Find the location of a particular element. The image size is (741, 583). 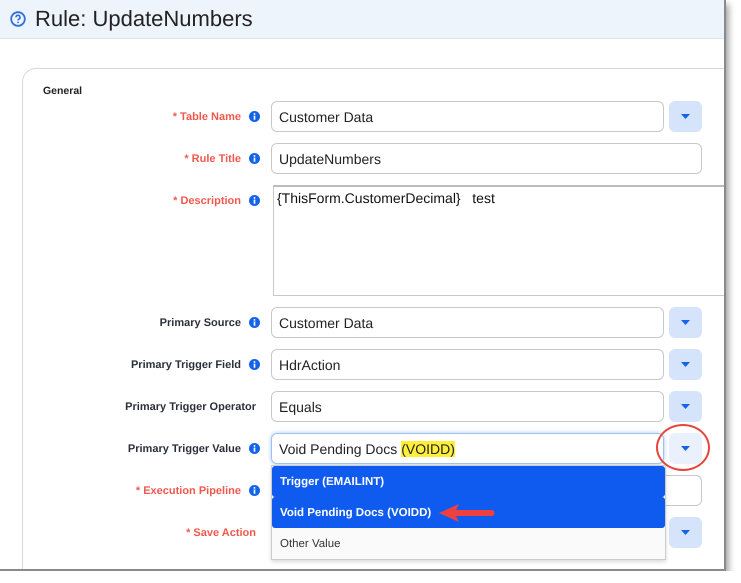

section-title: General is located at coordinates (63, 91).